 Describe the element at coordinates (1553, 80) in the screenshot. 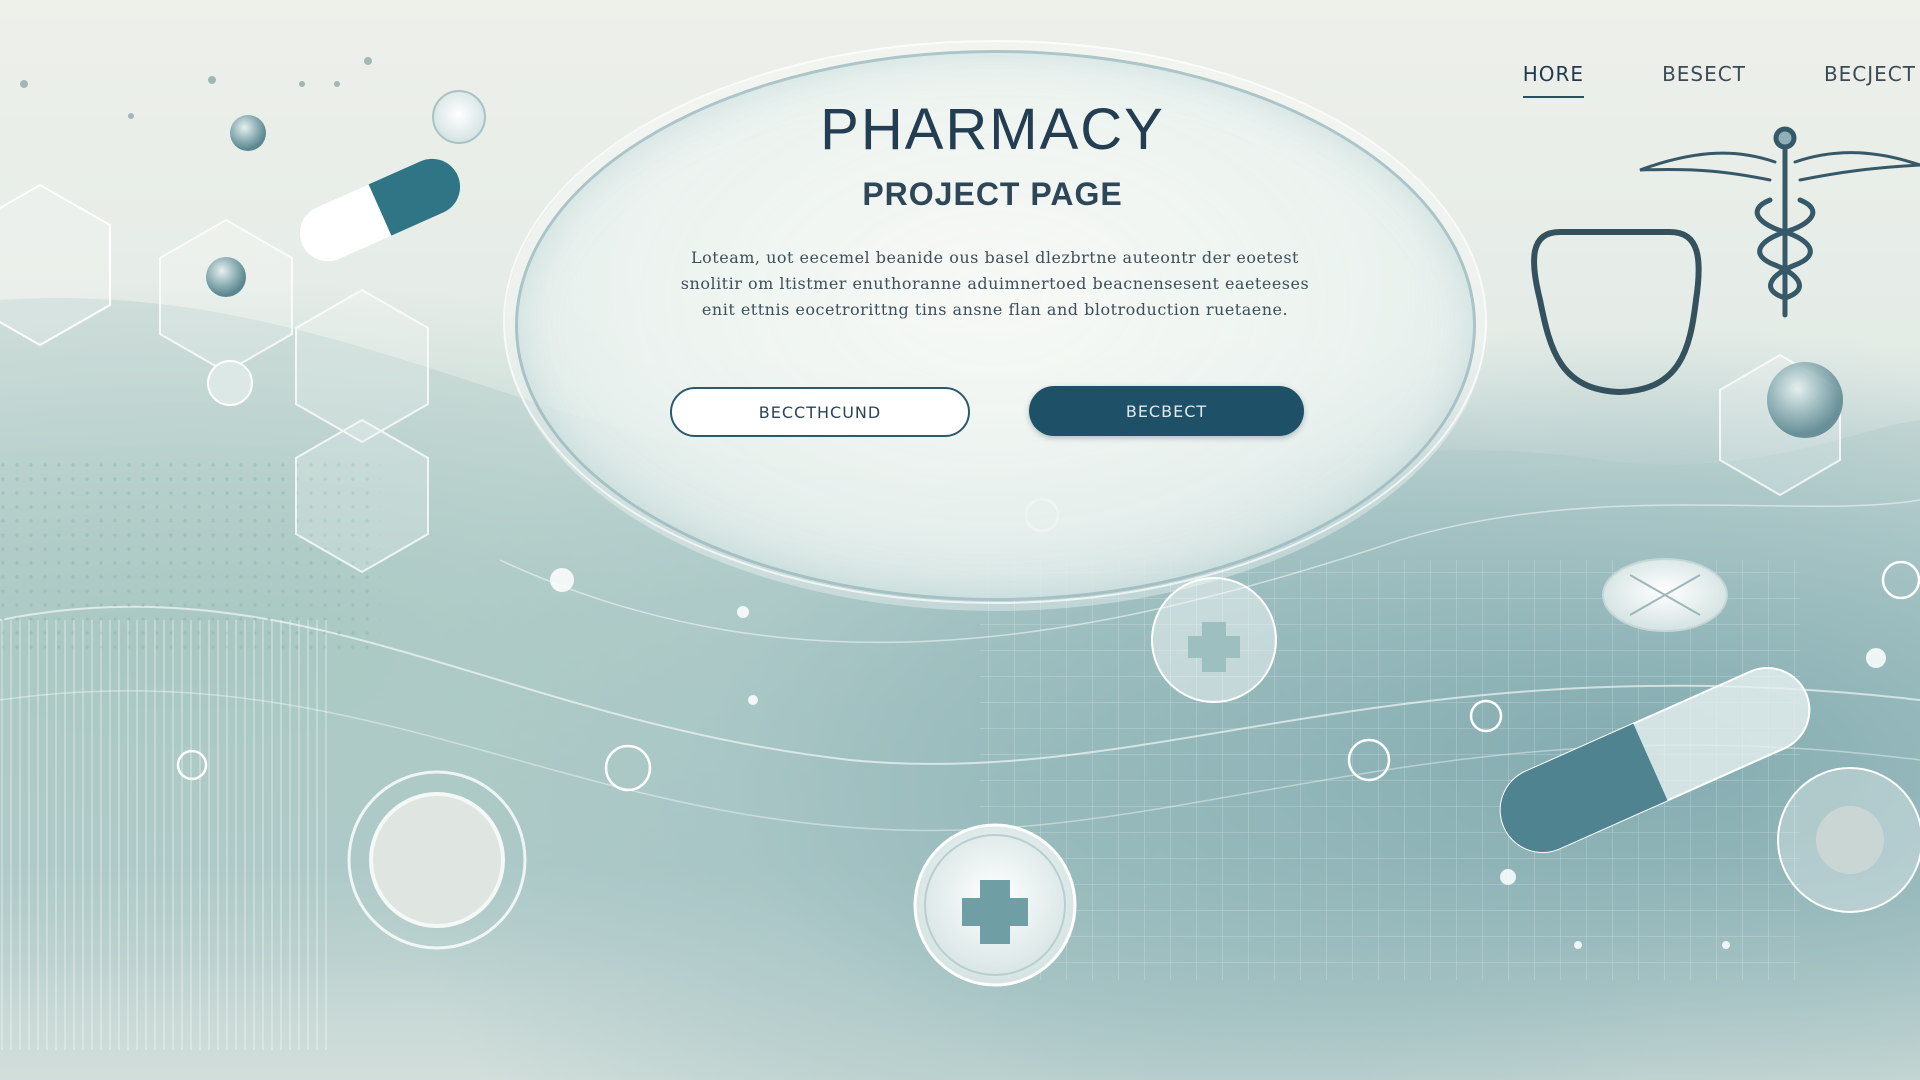

I see `nav-item-home: HORE` at that location.